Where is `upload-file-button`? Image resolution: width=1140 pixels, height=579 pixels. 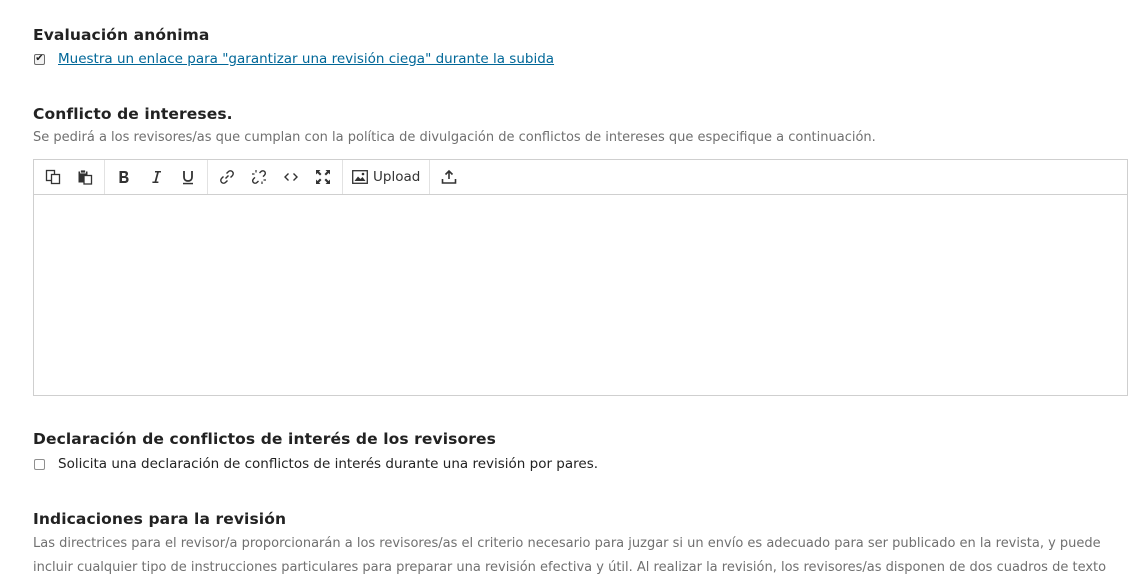
upload-file-button is located at coordinates (449, 177).